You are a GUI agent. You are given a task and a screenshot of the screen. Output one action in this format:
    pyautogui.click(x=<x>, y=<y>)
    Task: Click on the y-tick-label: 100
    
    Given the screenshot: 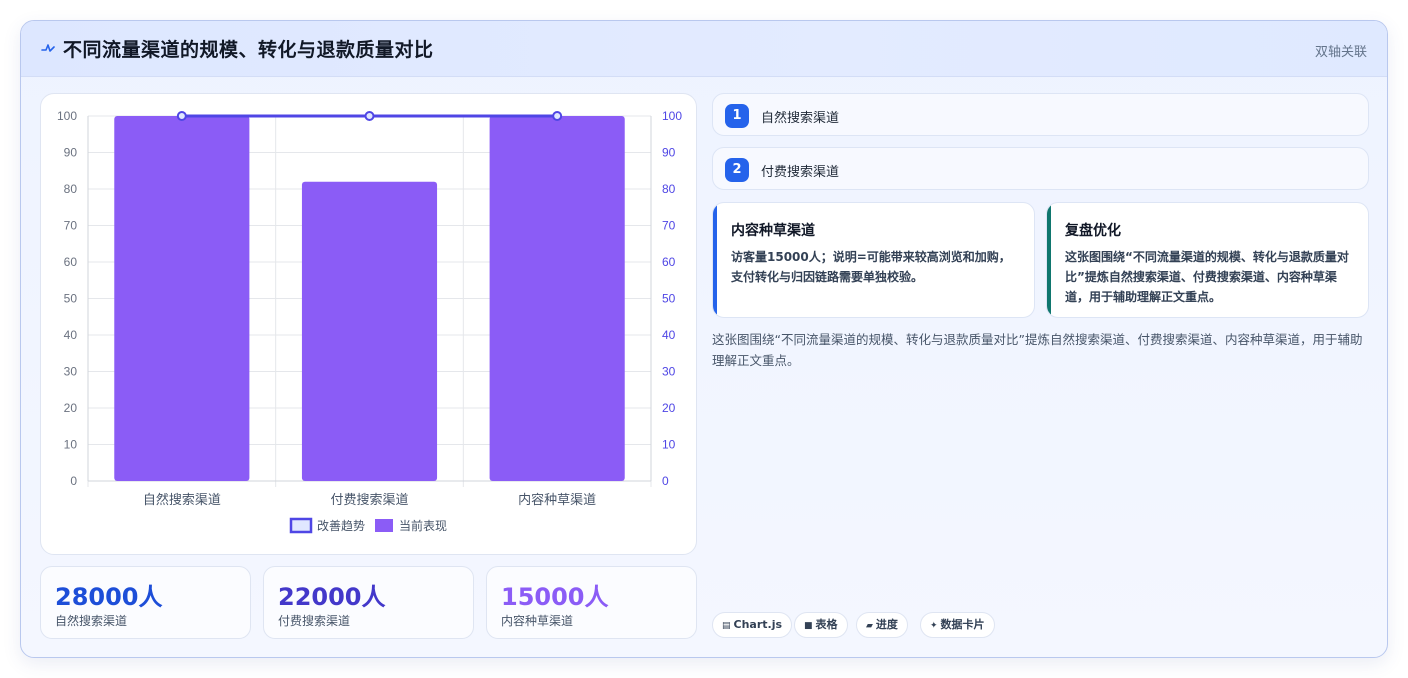 What is the action you would take?
    pyautogui.click(x=67, y=116)
    